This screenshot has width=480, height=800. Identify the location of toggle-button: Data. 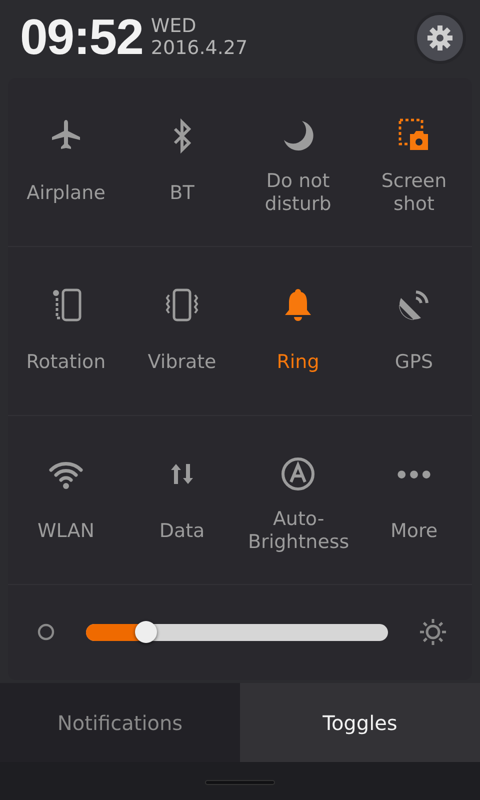
(182, 500).